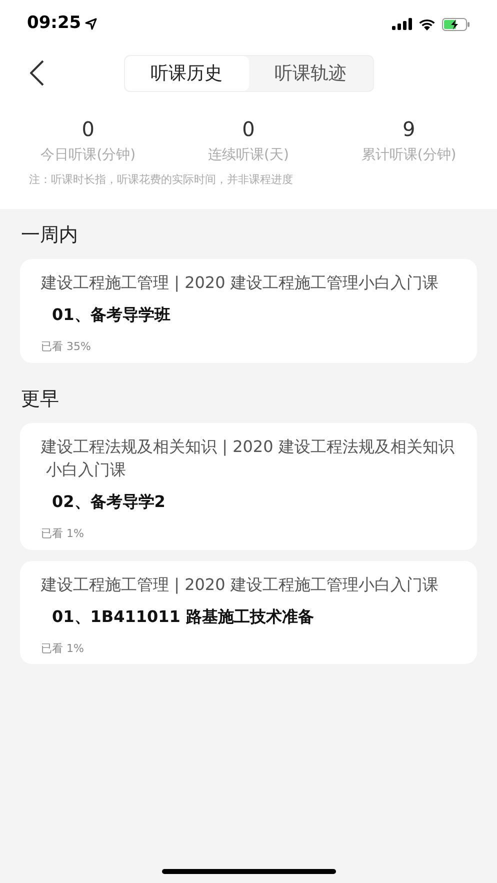 The height and width of the screenshot is (883, 497). What do you see at coordinates (66, 347) in the screenshot?
I see `progress-text: 已看 35%` at bounding box center [66, 347].